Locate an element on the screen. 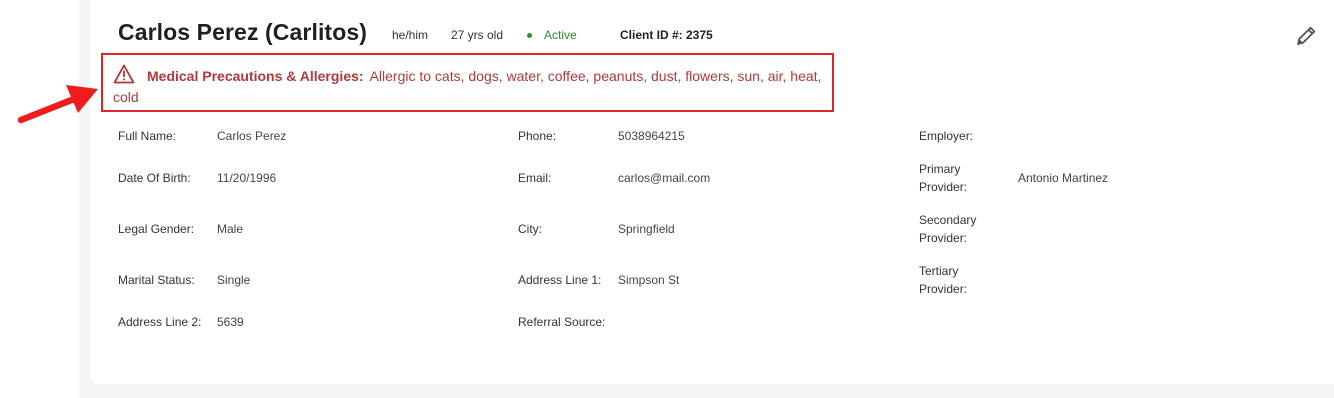  marital-status-label: Marital Status: is located at coordinates (156, 280).